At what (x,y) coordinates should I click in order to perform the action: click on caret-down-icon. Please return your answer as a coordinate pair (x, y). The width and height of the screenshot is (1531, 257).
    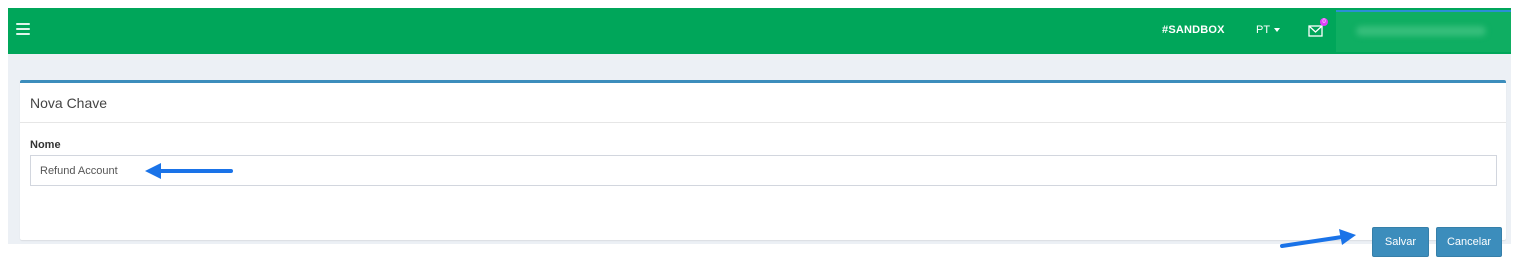
    Looking at the image, I should click on (1277, 30).